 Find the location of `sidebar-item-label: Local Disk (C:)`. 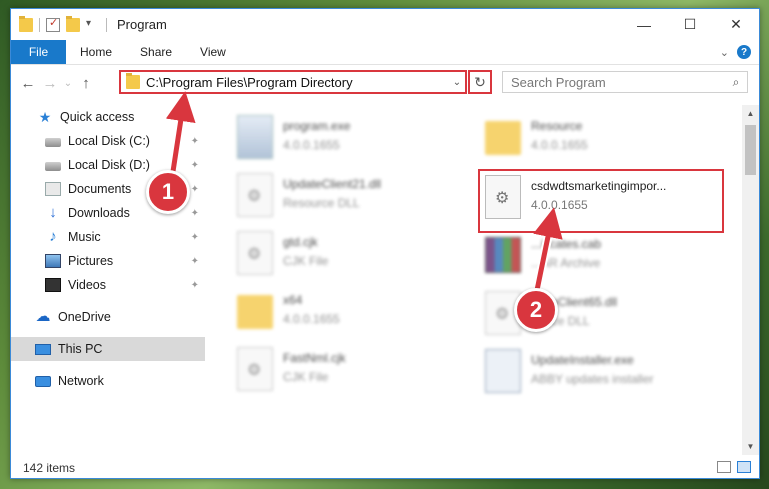

sidebar-item-label: Local Disk (C:) is located at coordinates (109, 141).